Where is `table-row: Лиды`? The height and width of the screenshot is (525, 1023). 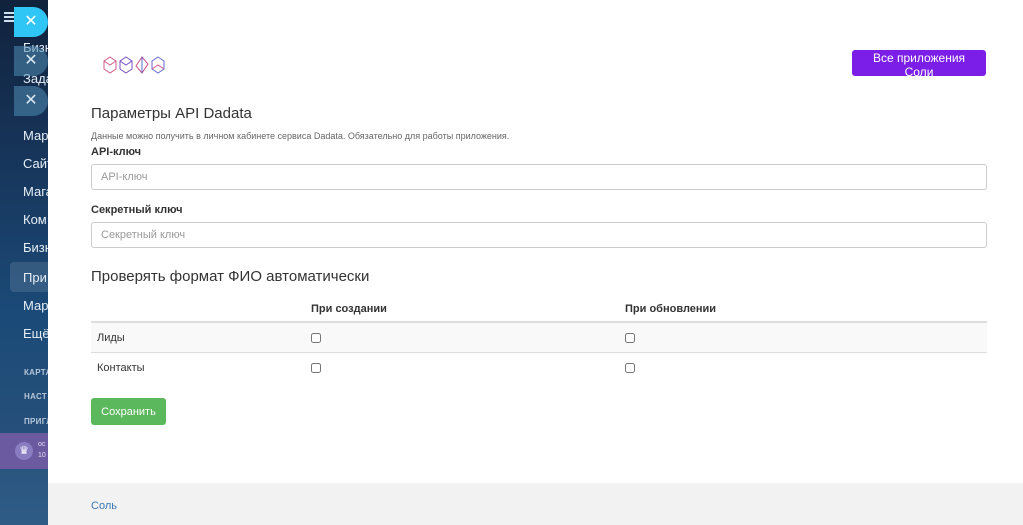
table-row: Лиды is located at coordinates (539, 337).